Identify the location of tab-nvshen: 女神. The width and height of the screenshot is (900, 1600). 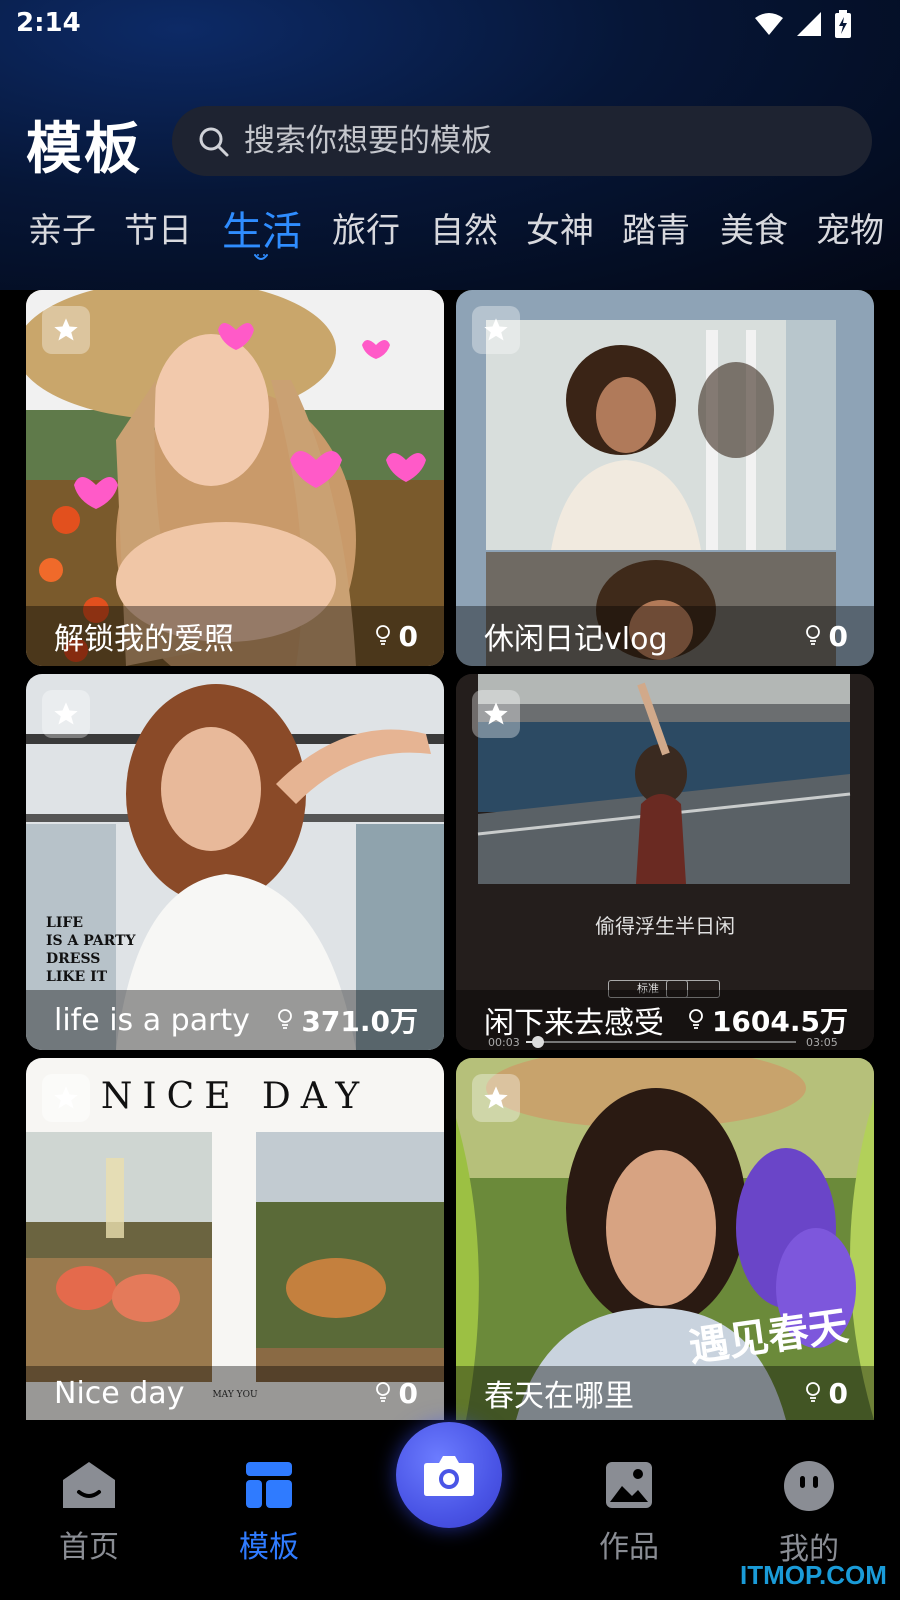
(560, 227).